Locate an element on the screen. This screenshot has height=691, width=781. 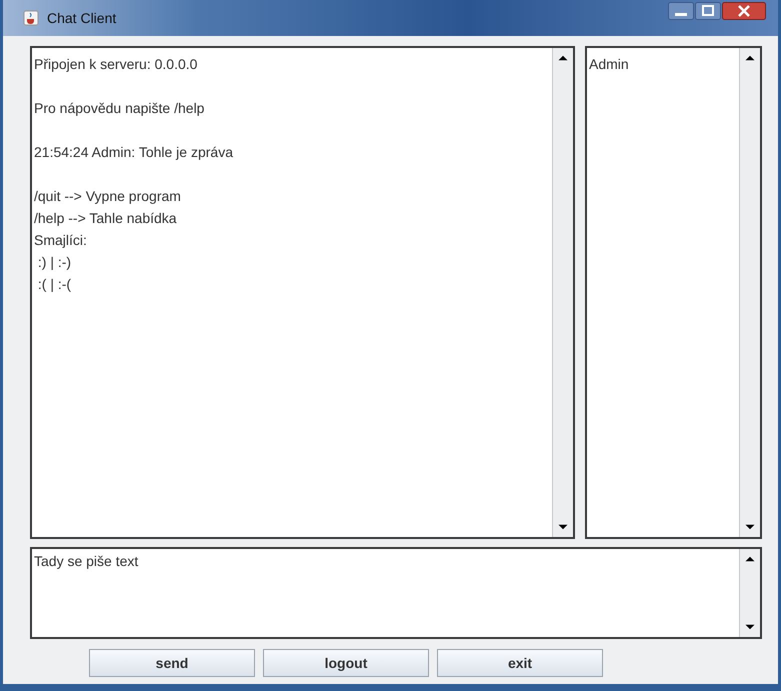
action-button: logout is located at coordinates (346, 663).